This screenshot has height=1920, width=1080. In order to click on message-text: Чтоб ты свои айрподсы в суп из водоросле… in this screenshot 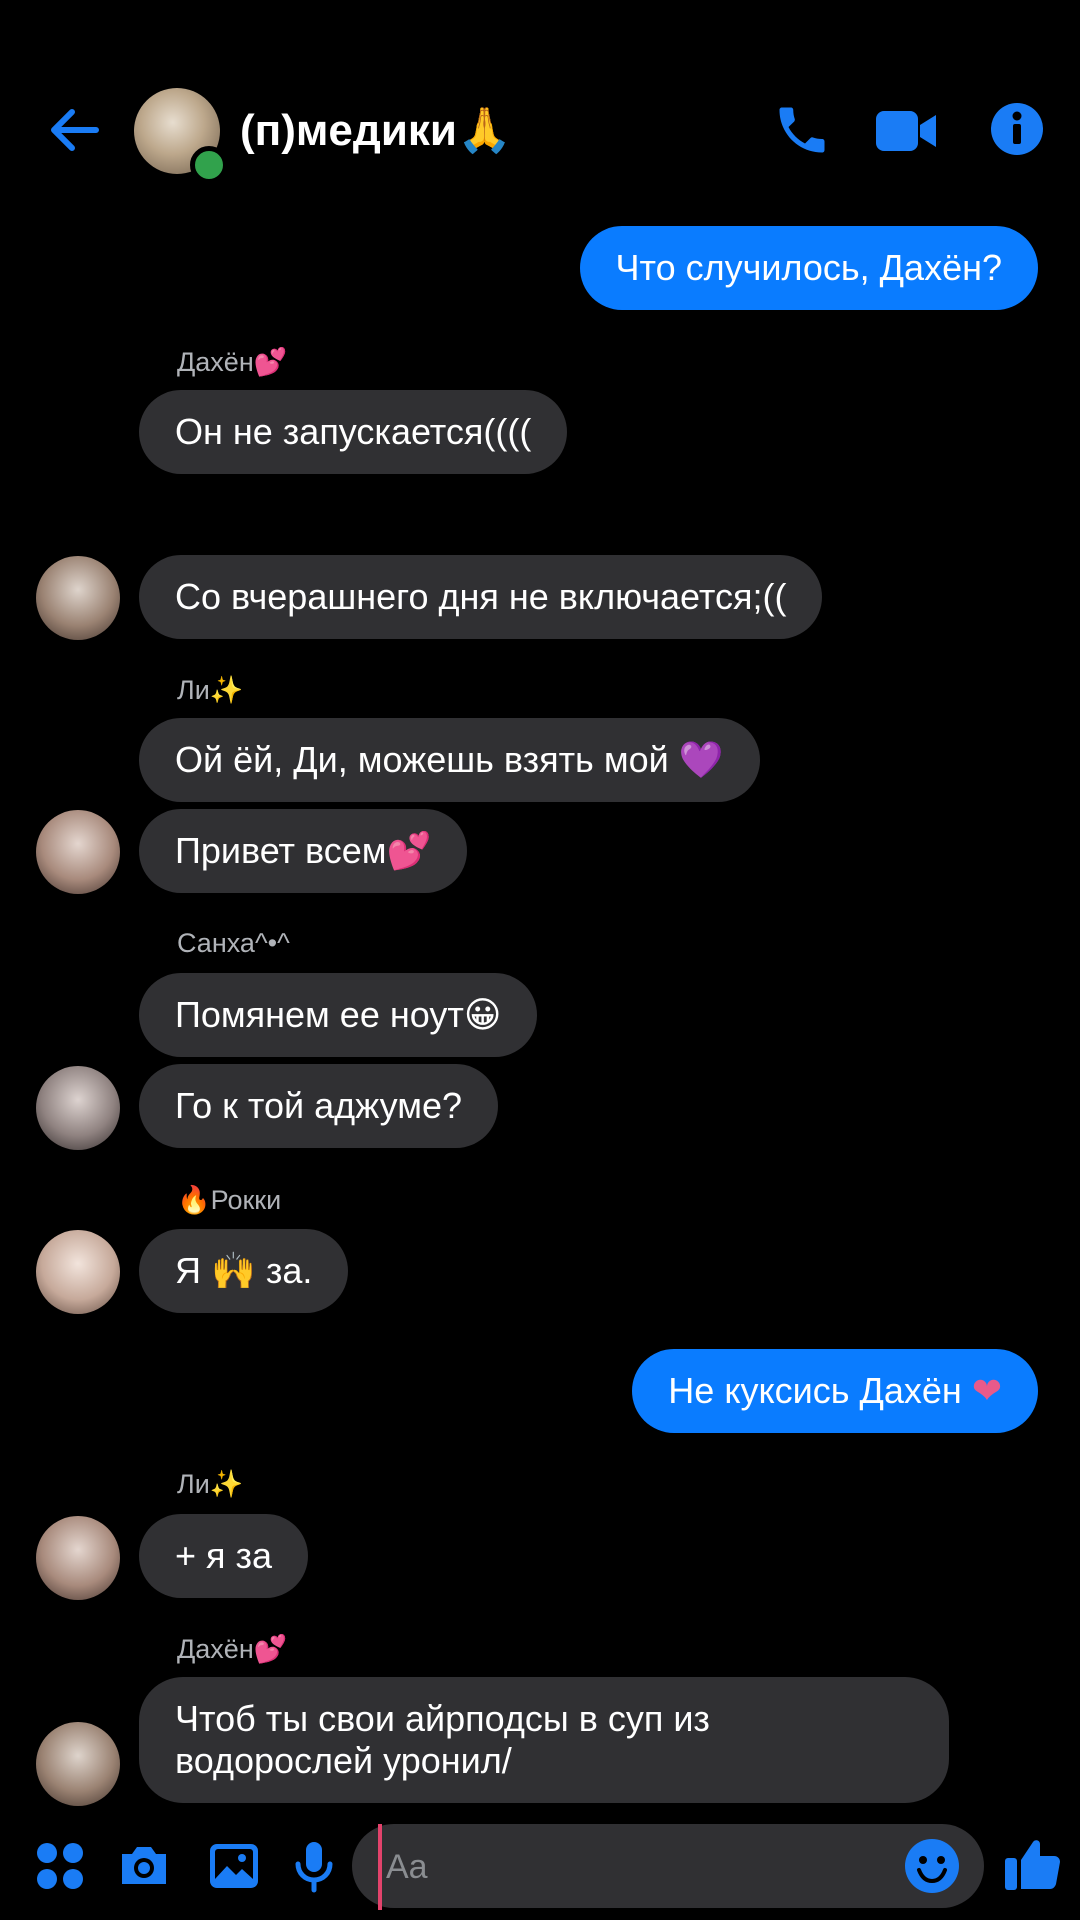, I will do `click(442, 1739)`.